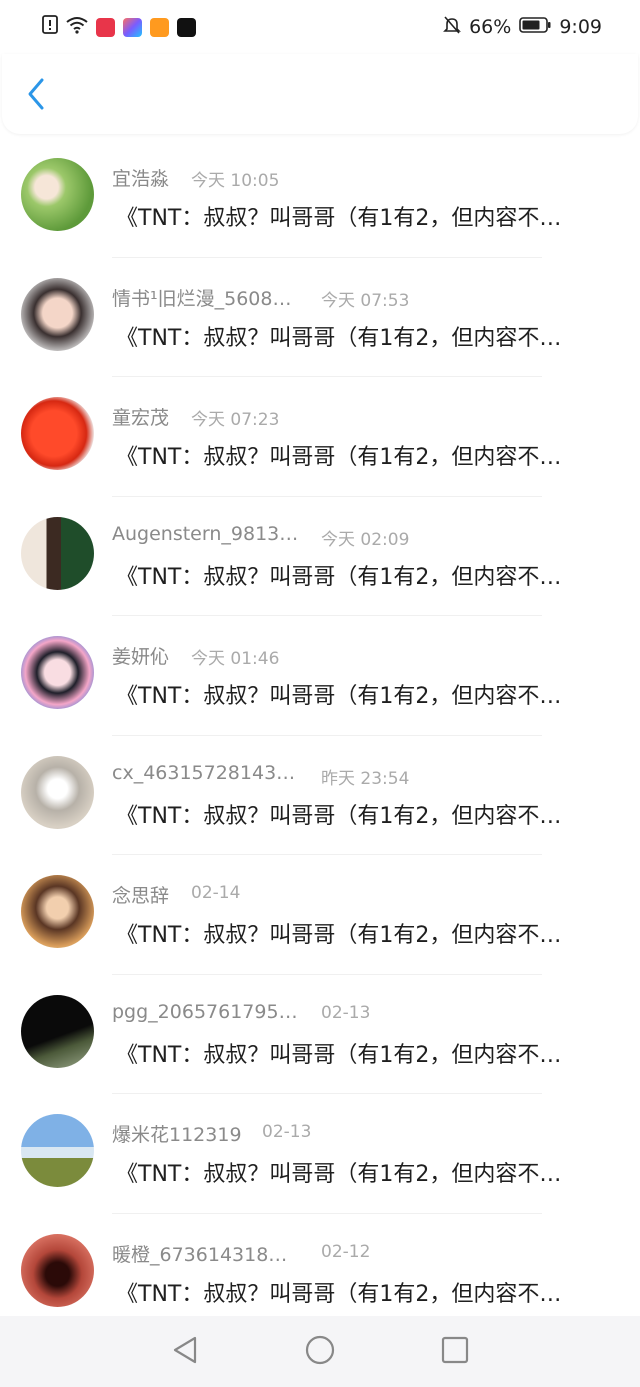 This screenshot has width=640, height=1387. What do you see at coordinates (141, 657) in the screenshot?
I see `sender-name: 姜妍伈` at bounding box center [141, 657].